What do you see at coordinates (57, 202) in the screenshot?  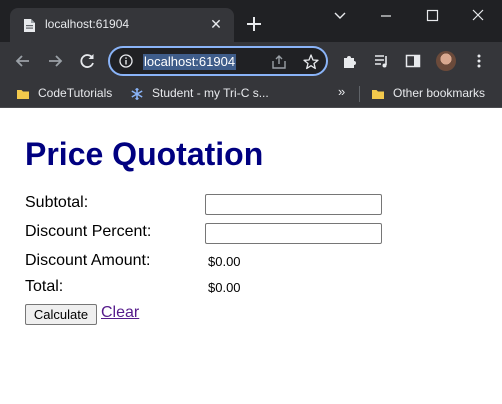 I see `subtotal-label: Subtotal:` at bounding box center [57, 202].